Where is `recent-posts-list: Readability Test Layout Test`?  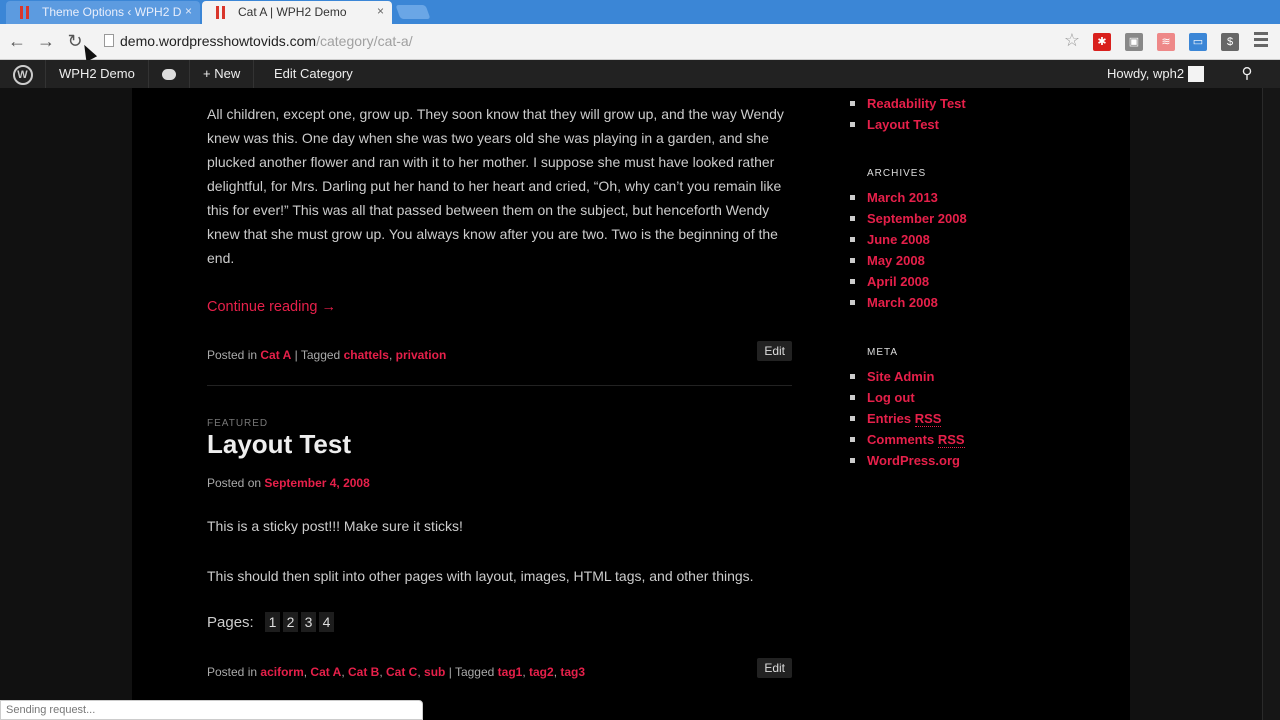
recent-posts-list: Readability Test Layout Test is located at coordinates (908, 114).